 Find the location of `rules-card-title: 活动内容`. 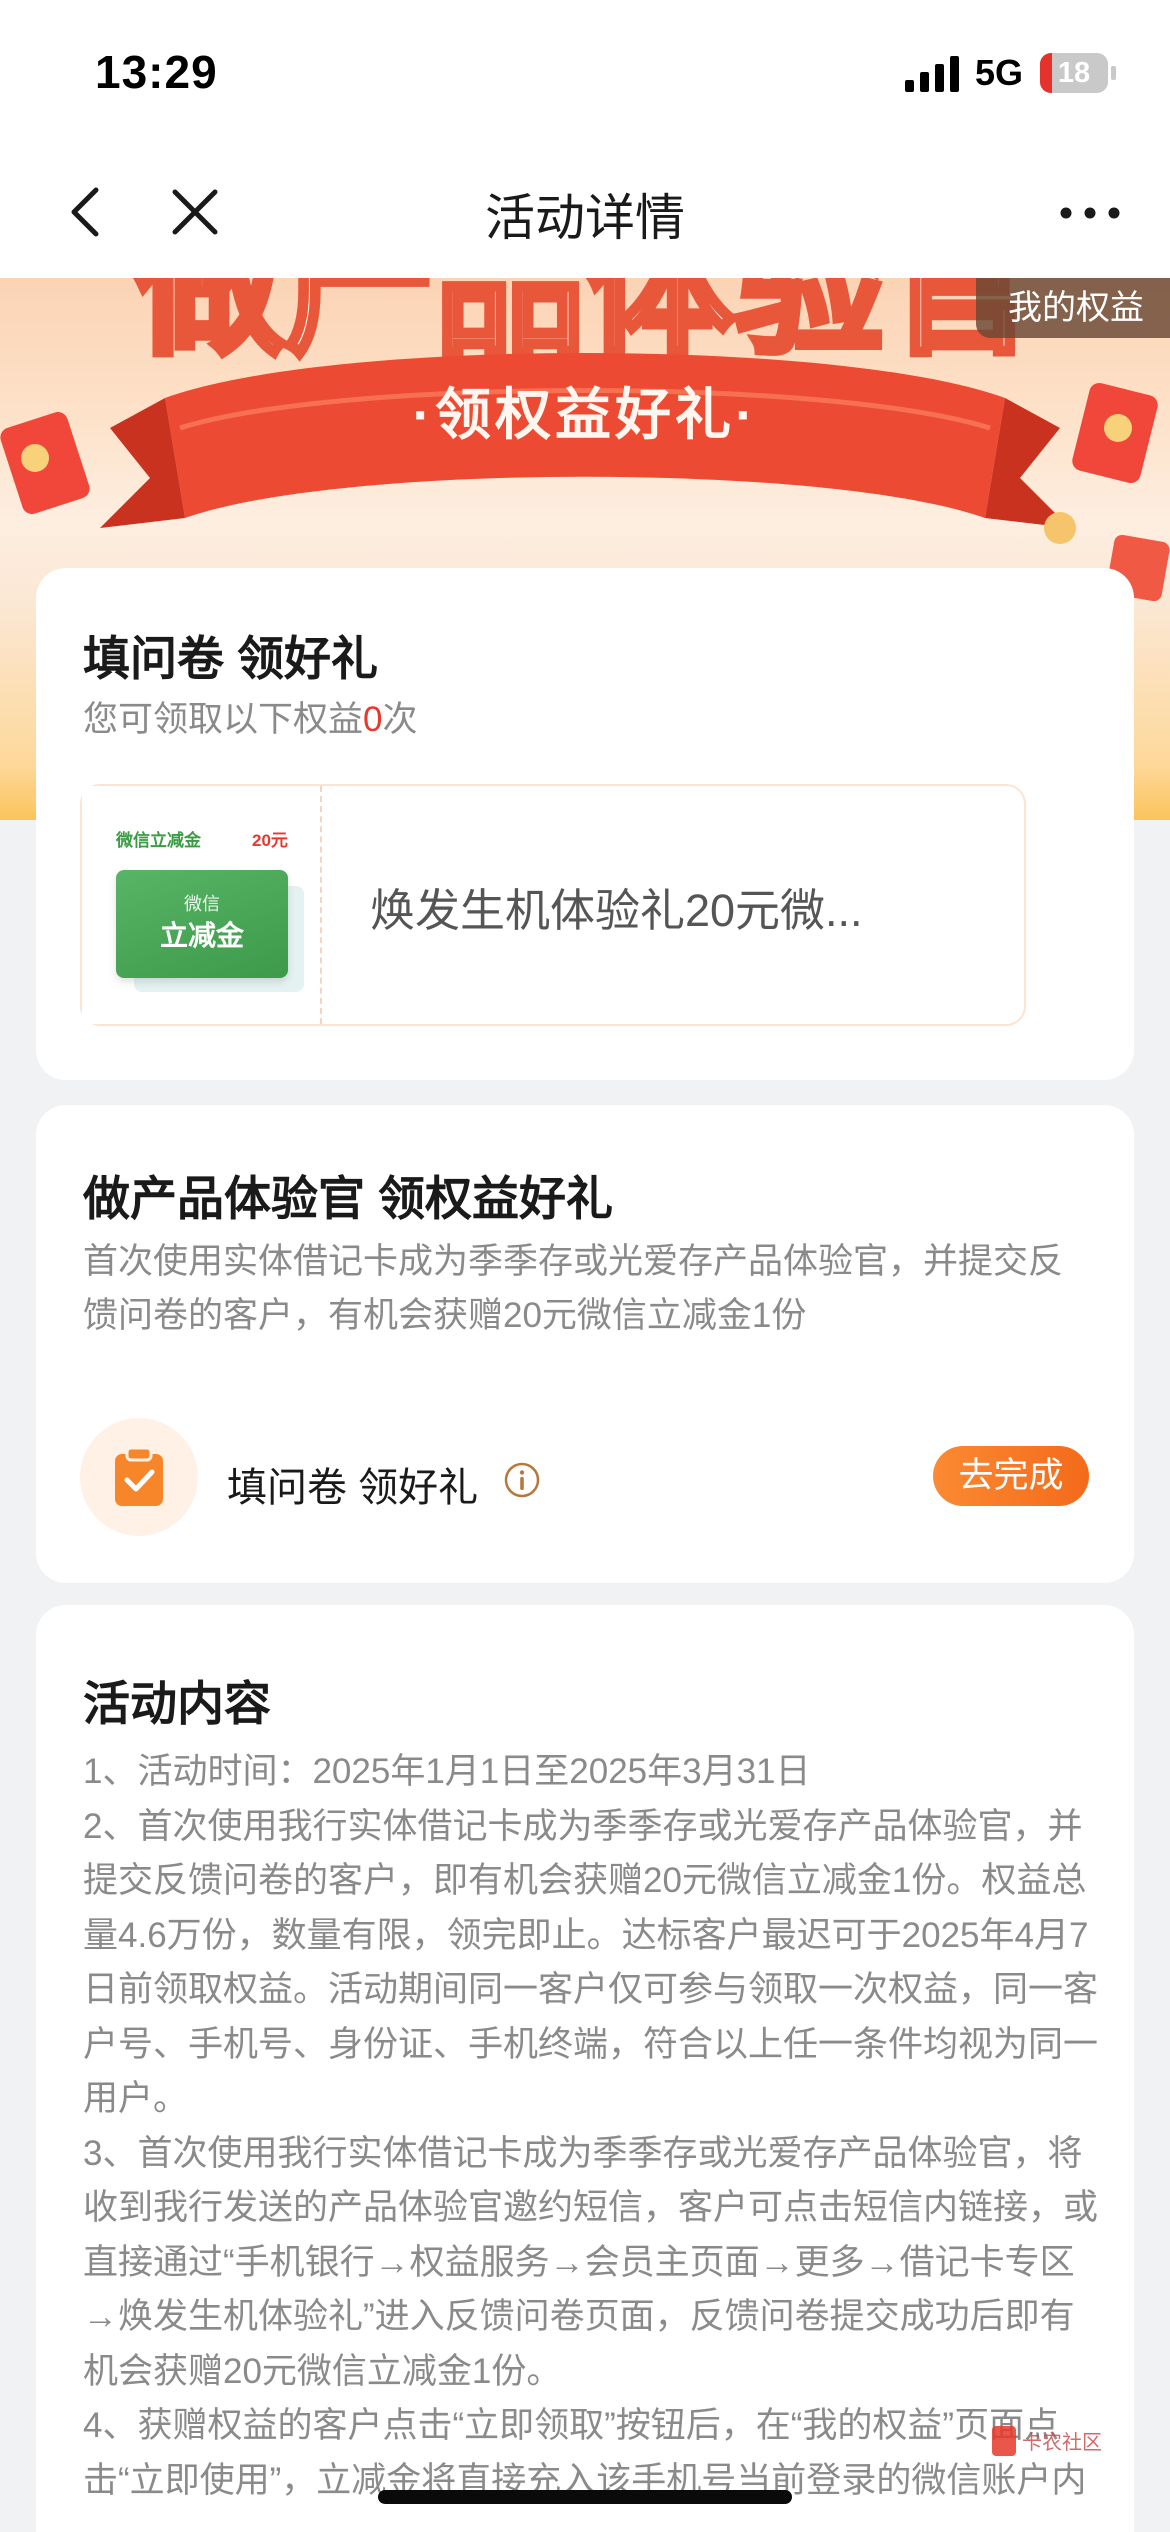

rules-card-title: 活动内容 is located at coordinates (177, 1703).